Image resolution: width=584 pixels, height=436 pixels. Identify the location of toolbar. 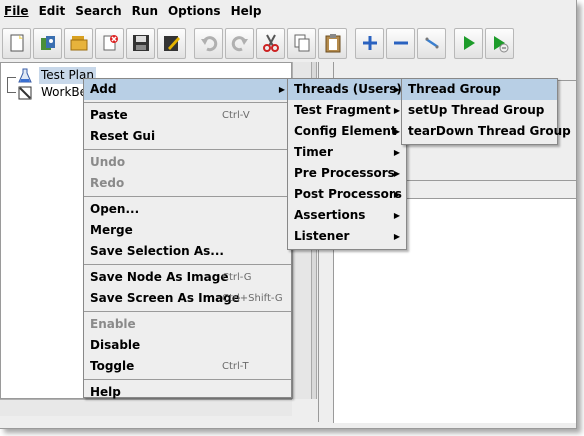
(288, 43).